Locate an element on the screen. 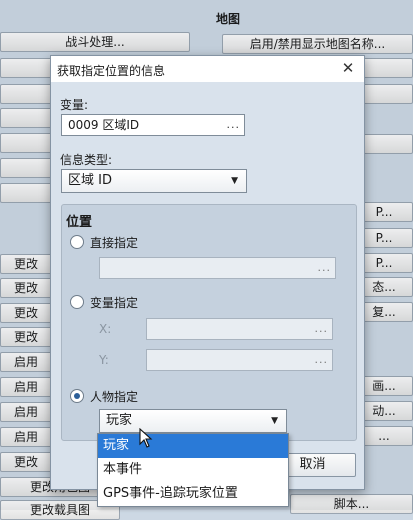 The image size is (413, 520). dropdown-option-this-event: 本事件 is located at coordinates (193, 470).